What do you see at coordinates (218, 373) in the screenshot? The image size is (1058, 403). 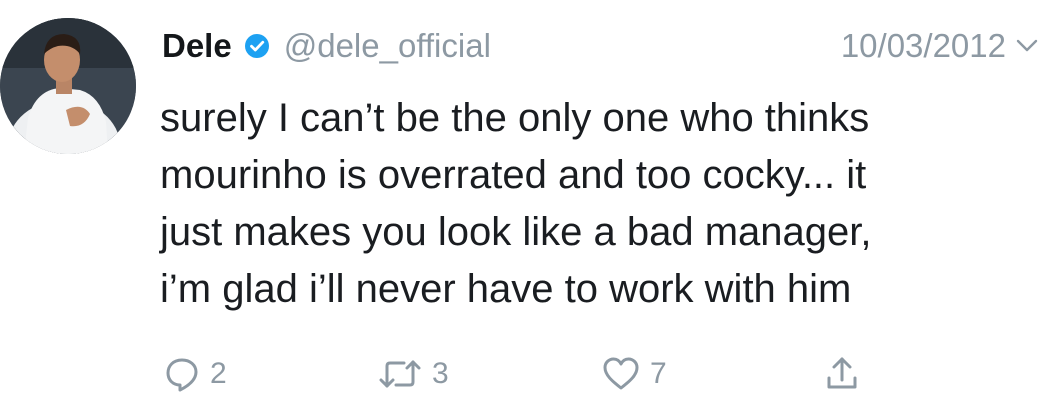 I see `reply-count: 2` at bounding box center [218, 373].